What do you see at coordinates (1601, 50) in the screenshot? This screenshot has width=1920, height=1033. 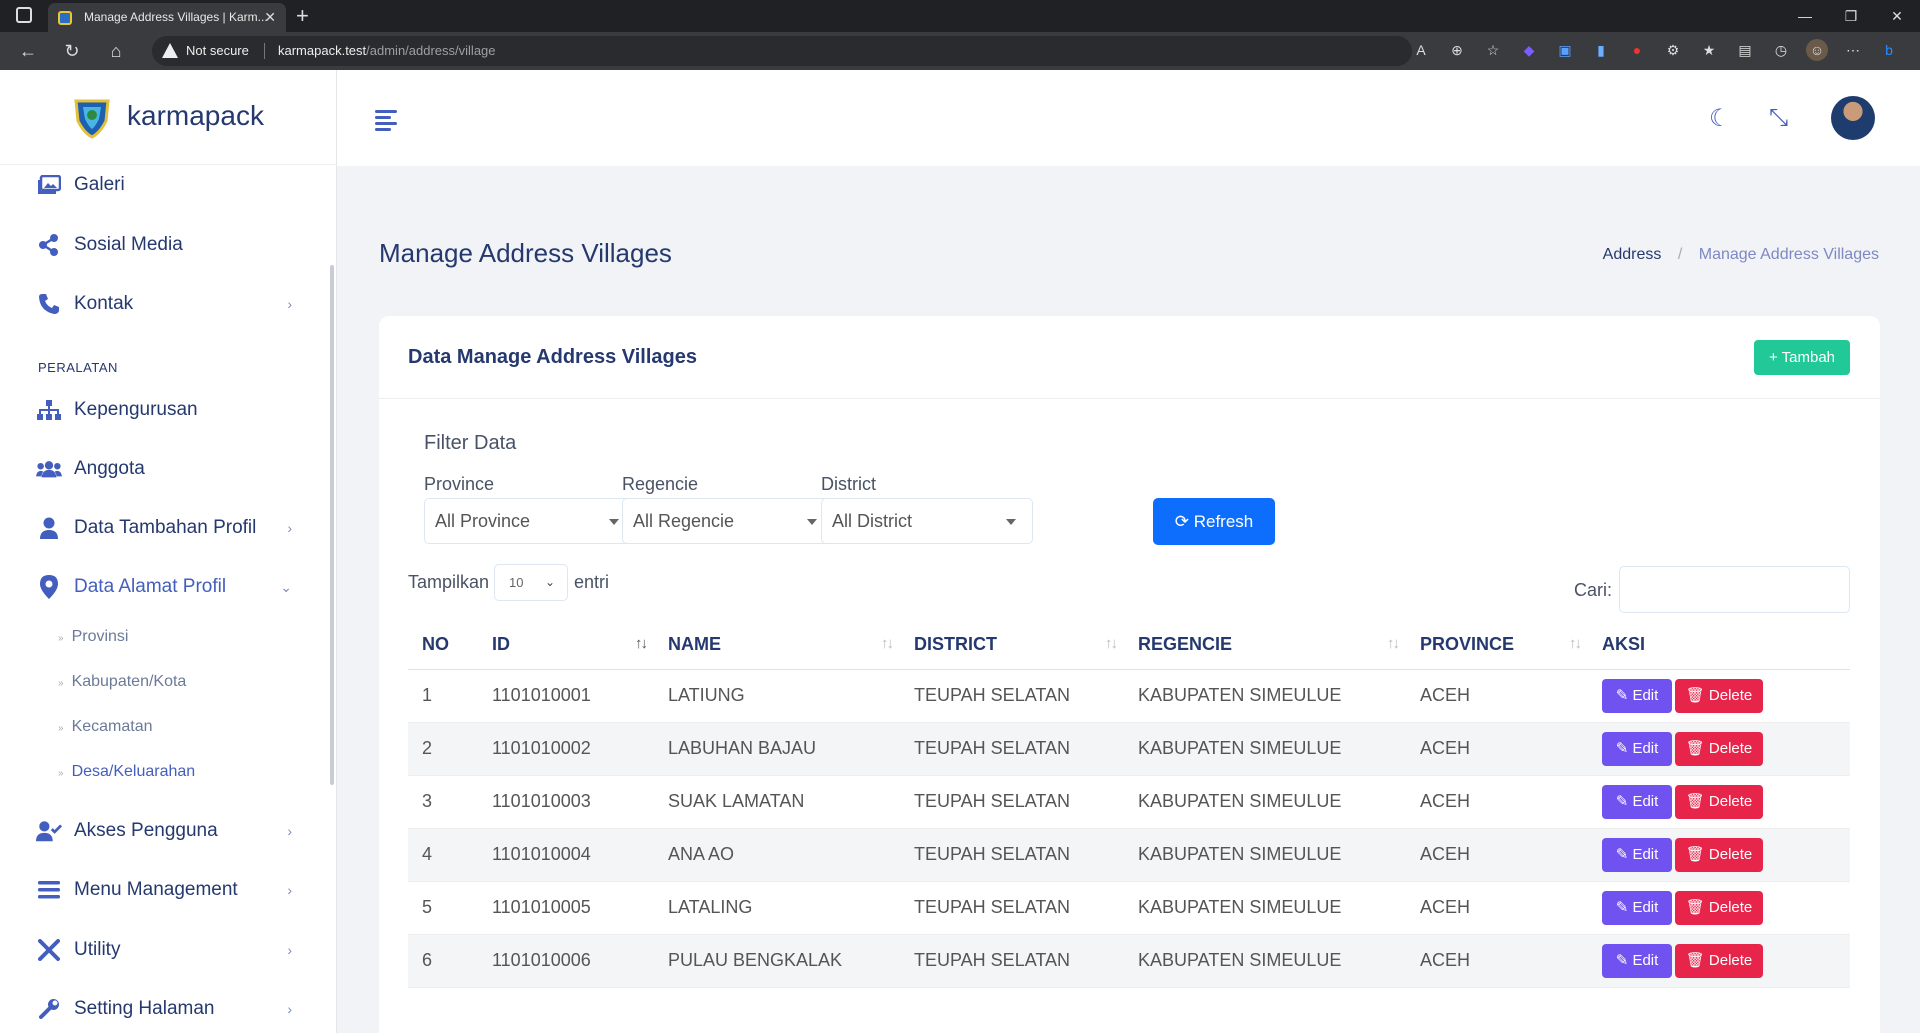 I see `extension-icon: ▮` at bounding box center [1601, 50].